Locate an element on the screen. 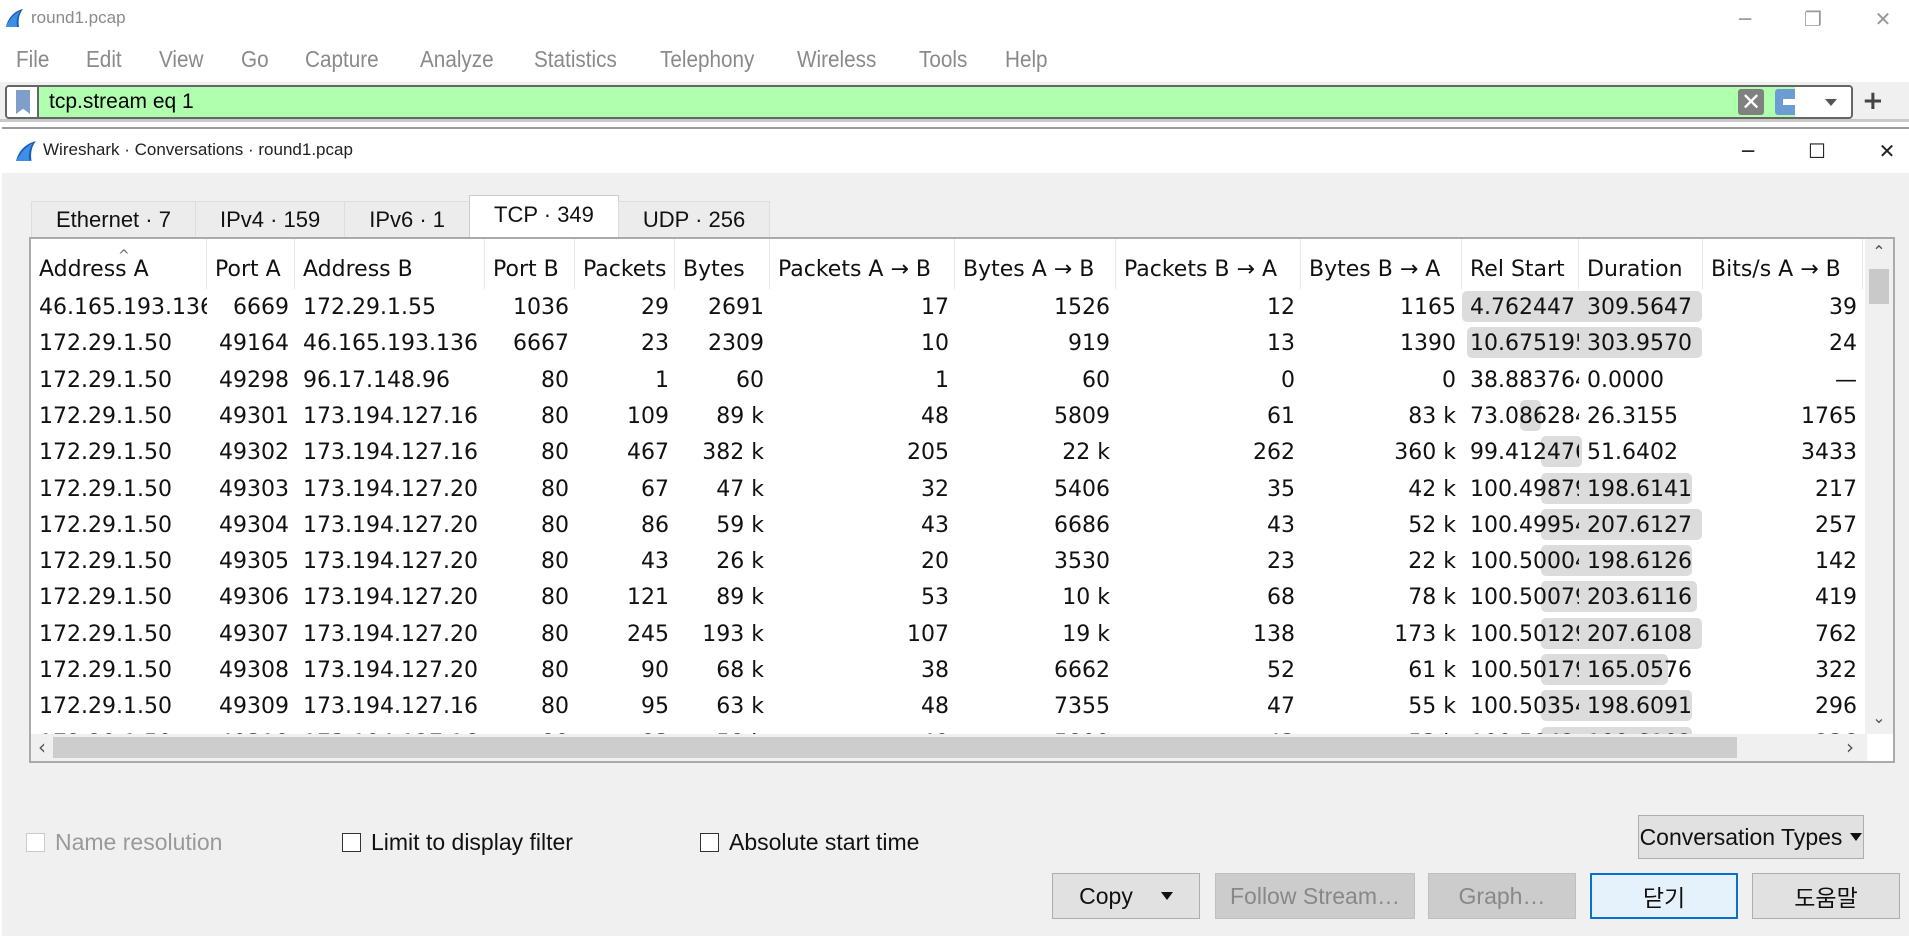 The width and height of the screenshot is (1909, 936). cell-address-b: 46.165.193.136 is located at coordinates (390, 344).